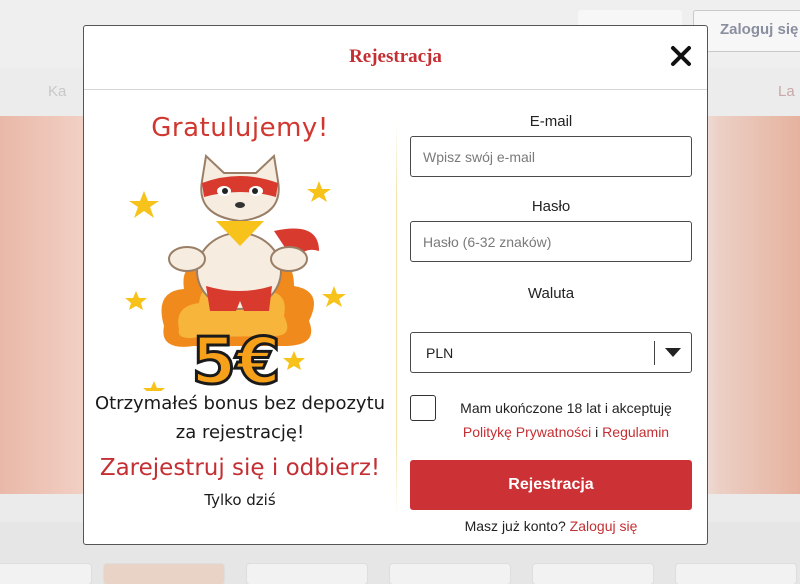 Image resolution: width=800 pixels, height=584 pixels. I want to click on background-game-tiles, so click(400, 569).